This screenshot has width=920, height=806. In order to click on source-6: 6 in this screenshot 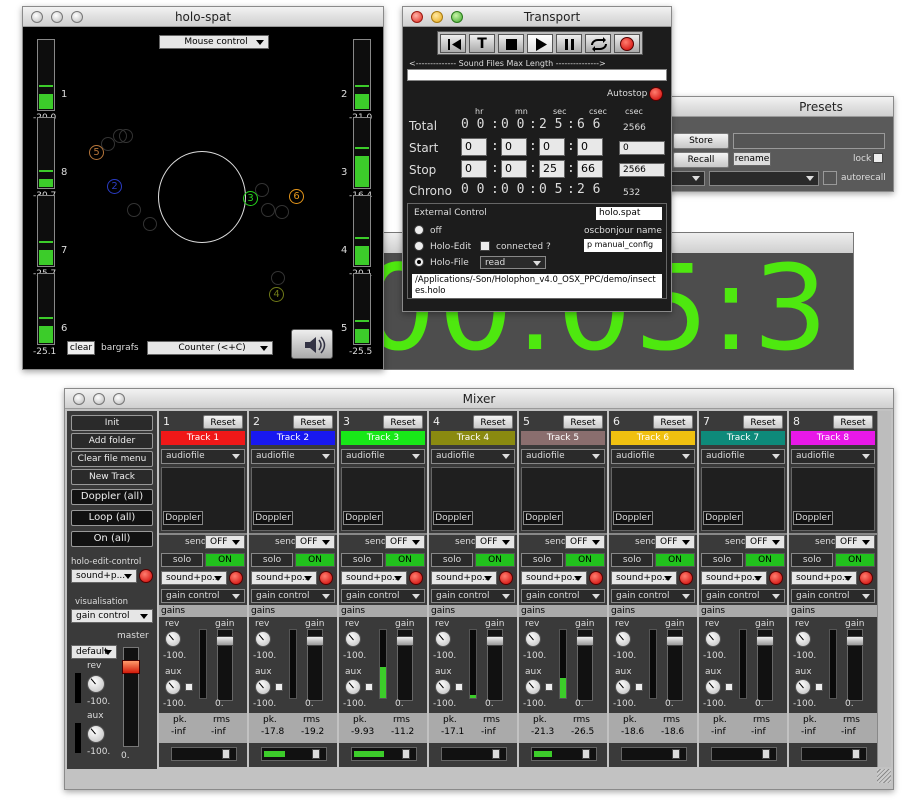, I will do `click(296, 196)`.